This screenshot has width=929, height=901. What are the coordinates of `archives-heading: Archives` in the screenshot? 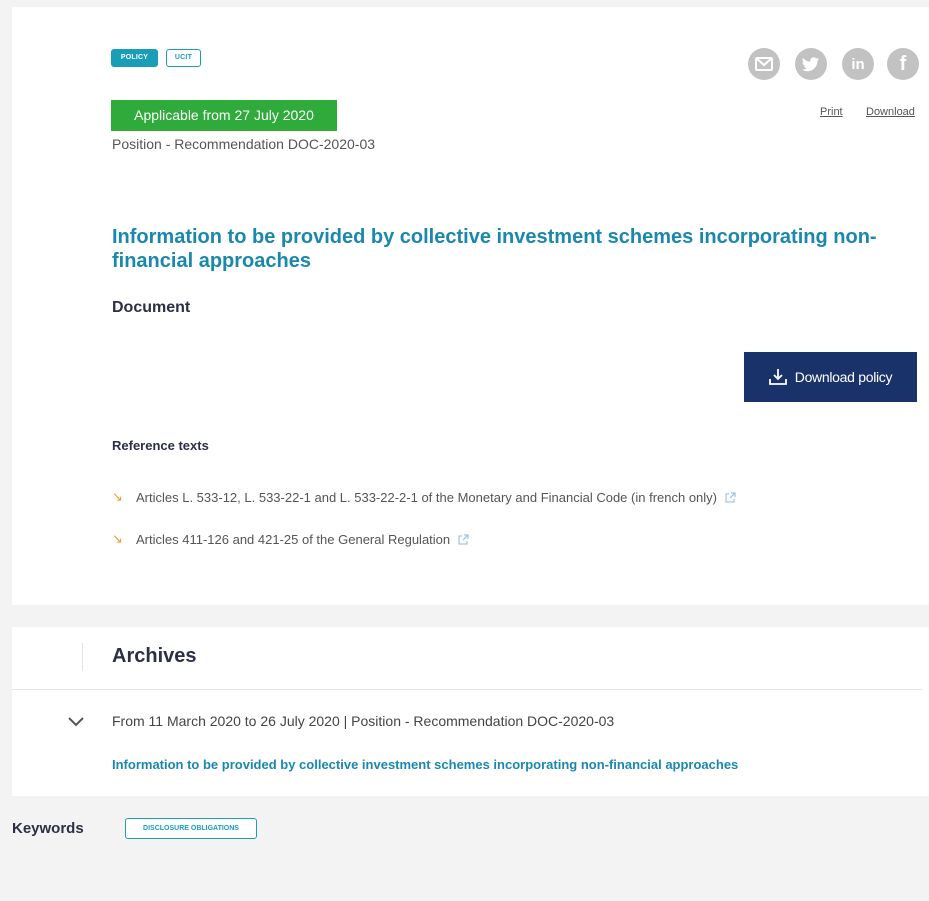 It's located at (154, 656).